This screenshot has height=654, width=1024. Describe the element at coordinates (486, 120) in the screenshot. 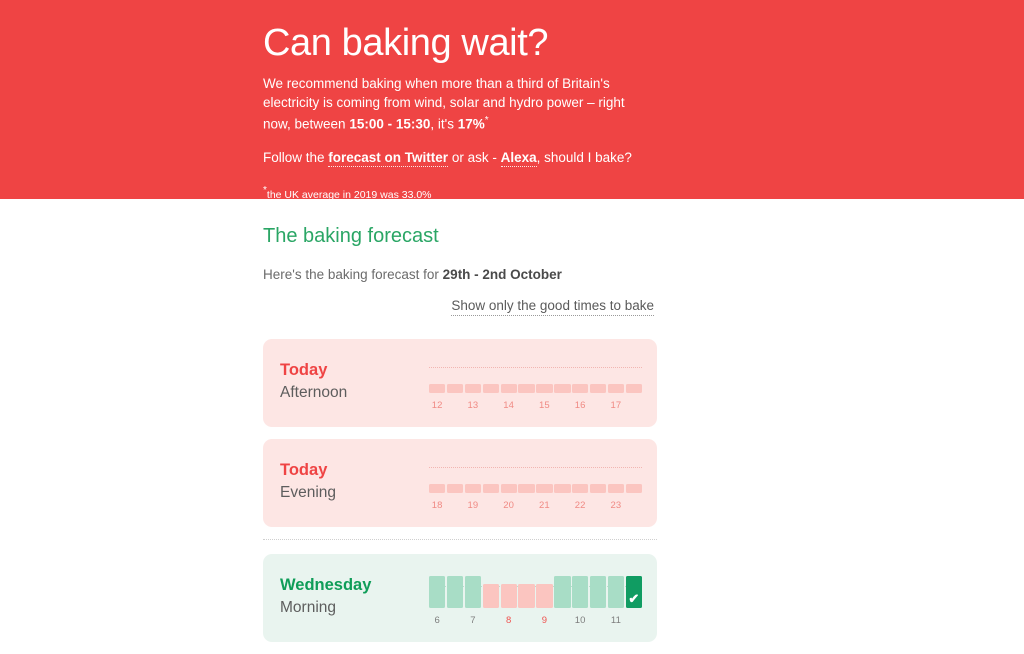

I see `footnote-marker: *` at that location.